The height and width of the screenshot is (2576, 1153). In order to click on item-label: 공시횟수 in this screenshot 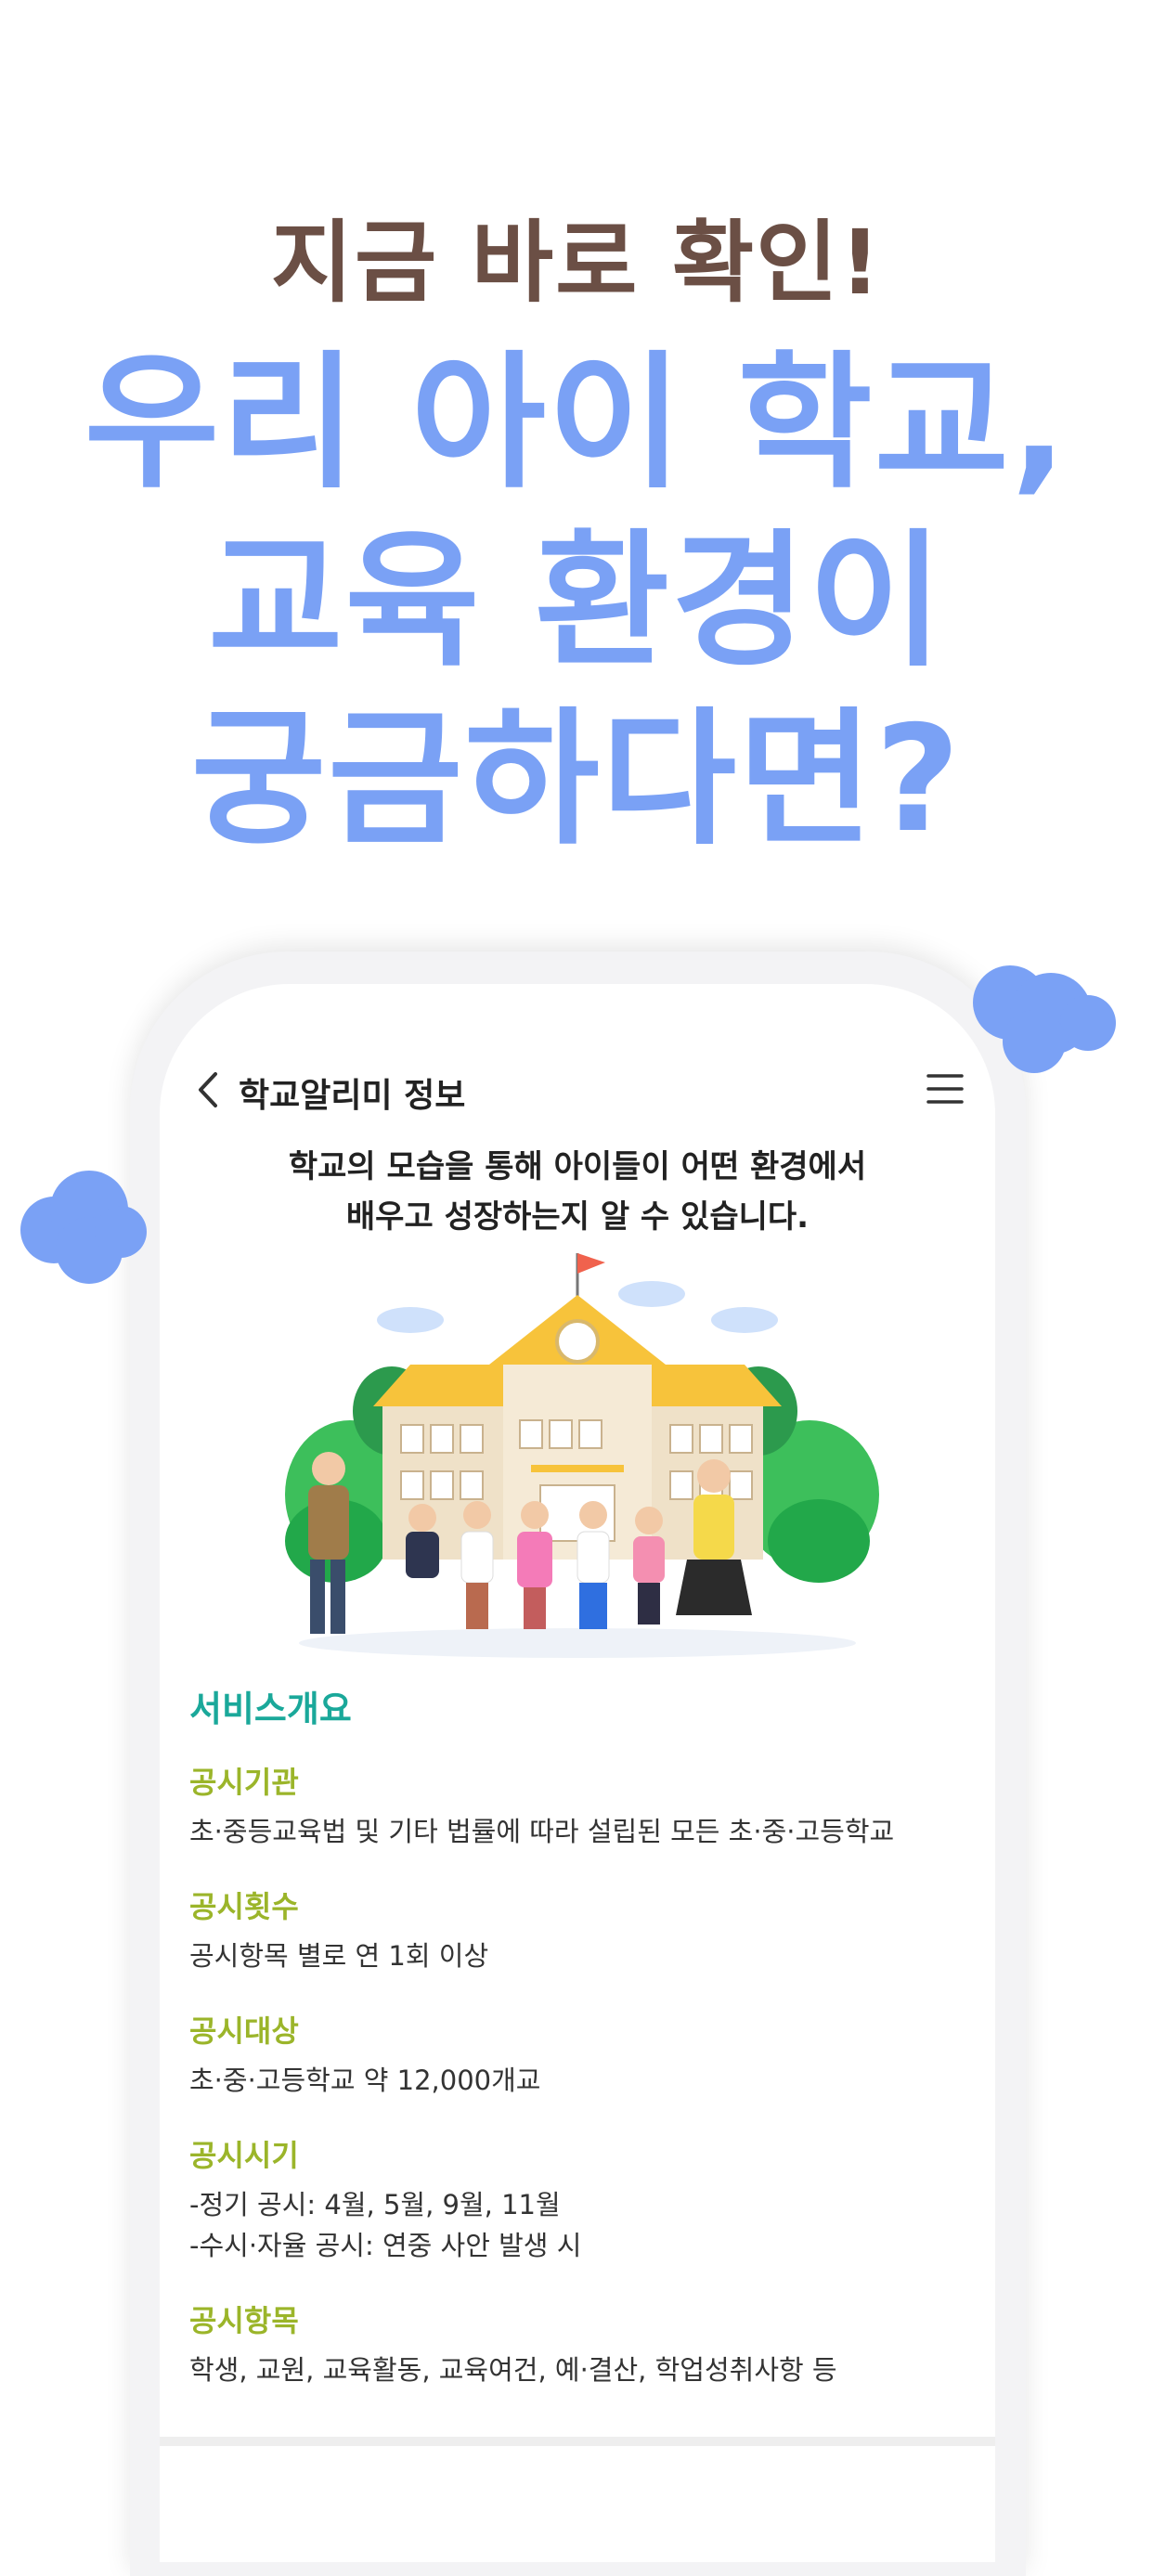, I will do `click(244, 1906)`.